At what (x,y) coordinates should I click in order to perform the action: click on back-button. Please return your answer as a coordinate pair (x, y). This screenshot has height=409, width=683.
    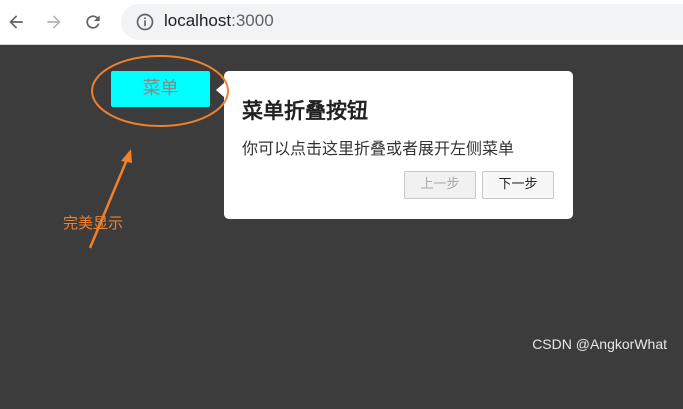
    Looking at the image, I should click on (16, 22).